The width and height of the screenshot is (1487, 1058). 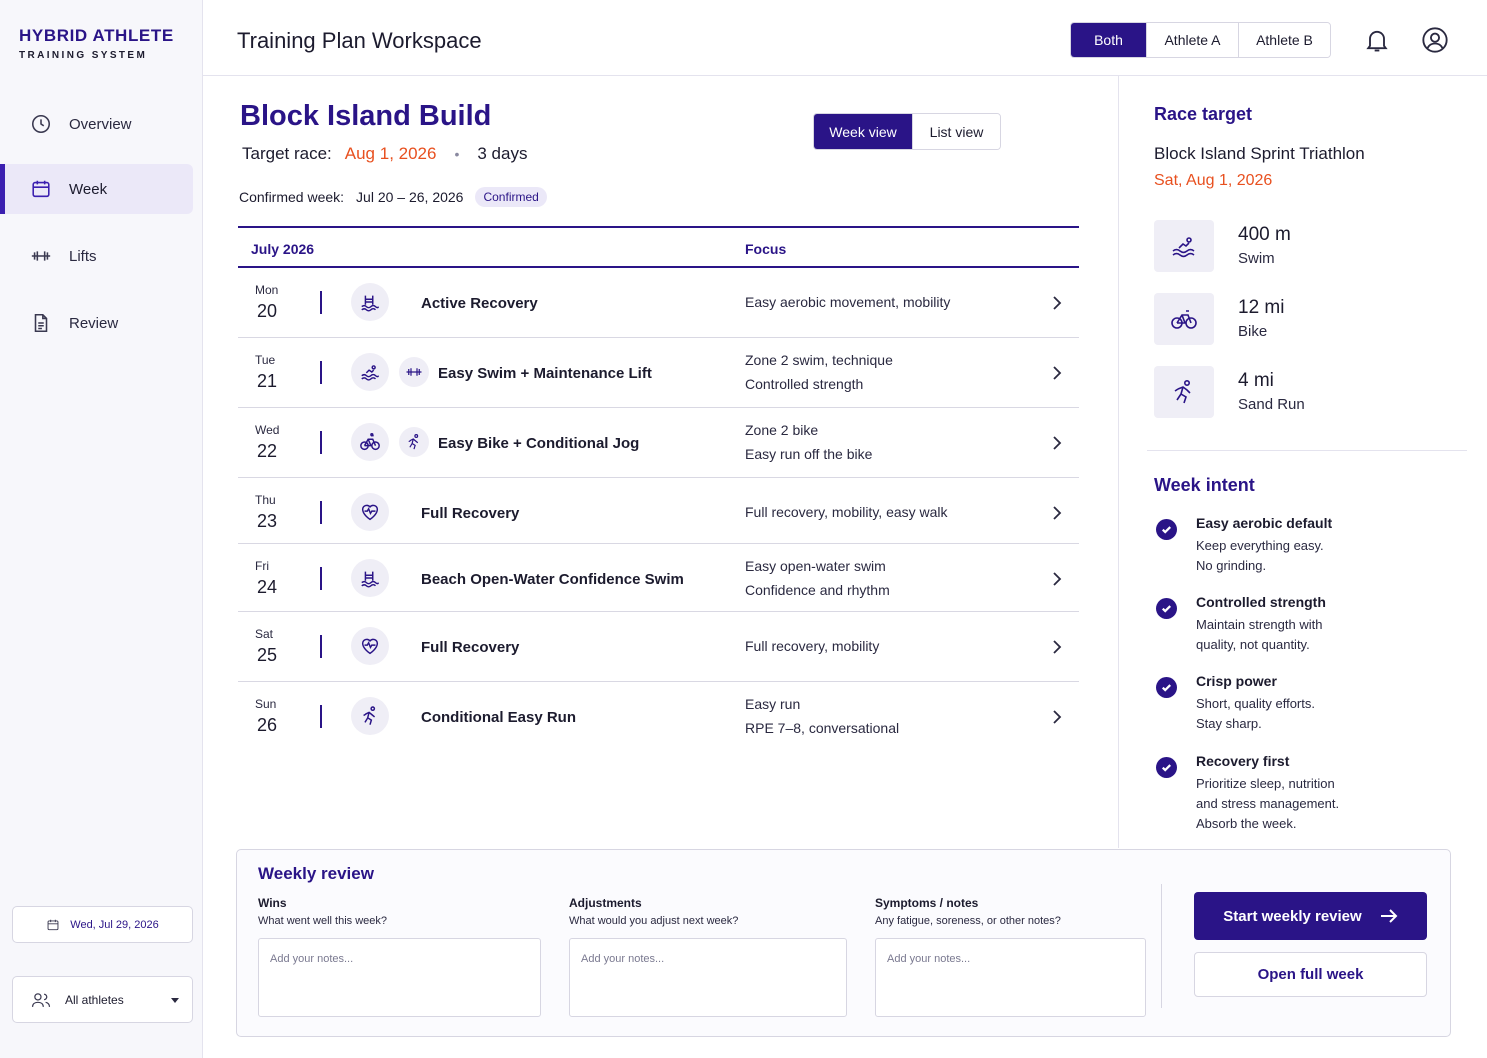 I want to click on race-stat-run: 4 mi Sand Run, so click(x=1304, y=392).